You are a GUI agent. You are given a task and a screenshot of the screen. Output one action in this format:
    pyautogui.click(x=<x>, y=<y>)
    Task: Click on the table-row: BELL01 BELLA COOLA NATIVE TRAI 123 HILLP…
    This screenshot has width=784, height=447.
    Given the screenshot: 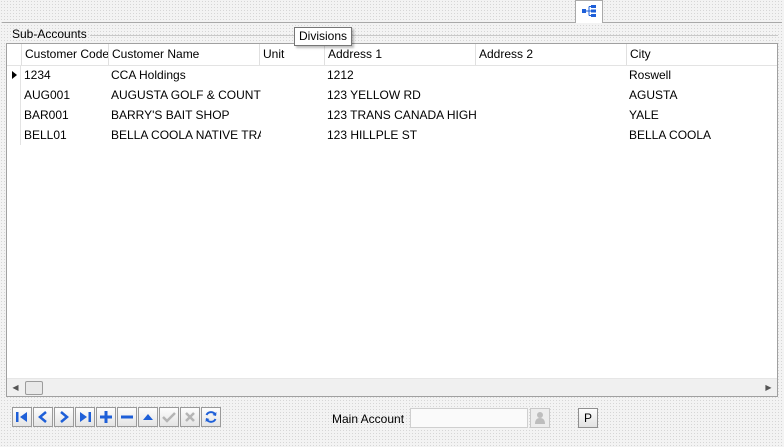 What is the action you would take?
    pyautogui.click(x=392, y=135)
    